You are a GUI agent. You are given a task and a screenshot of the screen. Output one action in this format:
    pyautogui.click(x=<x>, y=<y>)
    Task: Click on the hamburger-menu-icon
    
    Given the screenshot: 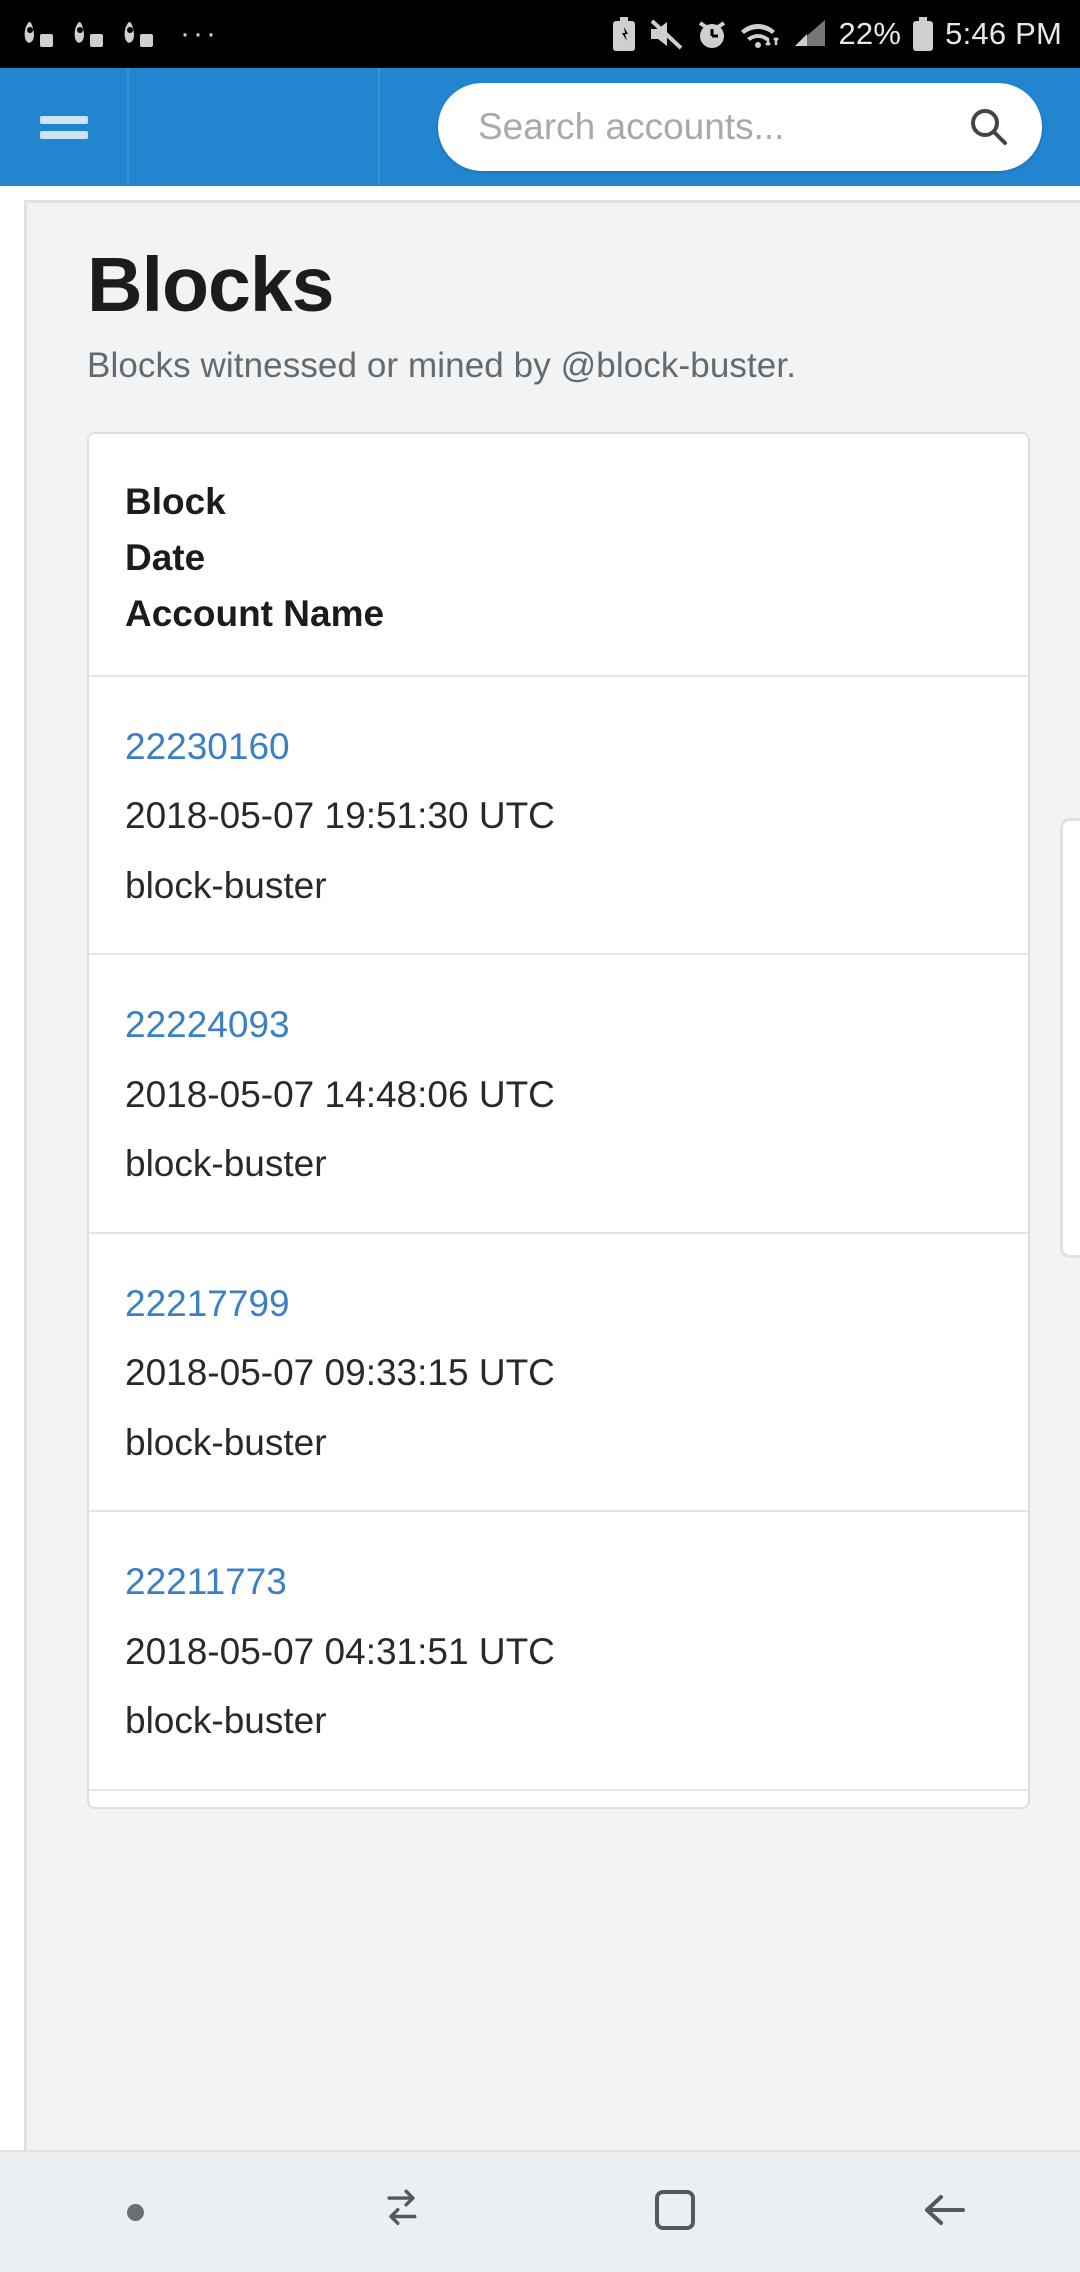 What is the action you would take?
    pyautogui.click(x=63, y=127)
    